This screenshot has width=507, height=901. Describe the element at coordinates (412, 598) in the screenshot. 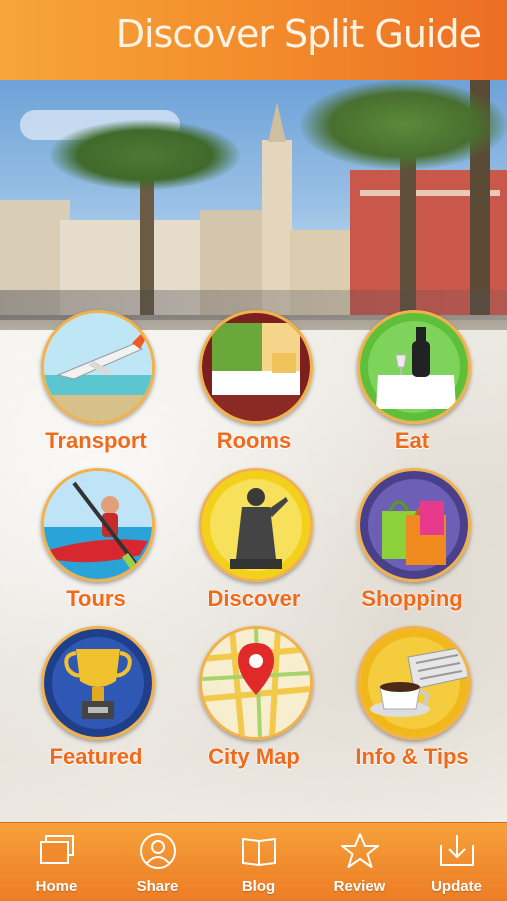

I see `menu-tile-label: Shopping` at that location.